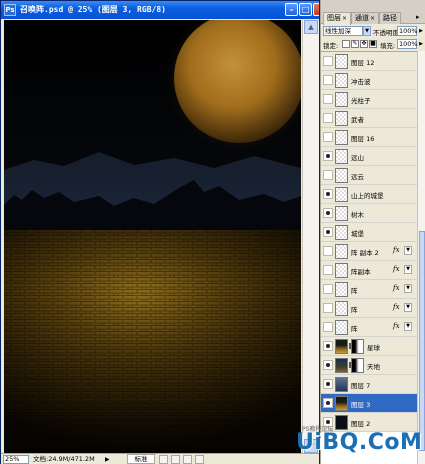  What do you see at coordinates (10, 10) in the screenshot?
I see `photoshop-document-icon: Ps` at bounding box center [10, 10].